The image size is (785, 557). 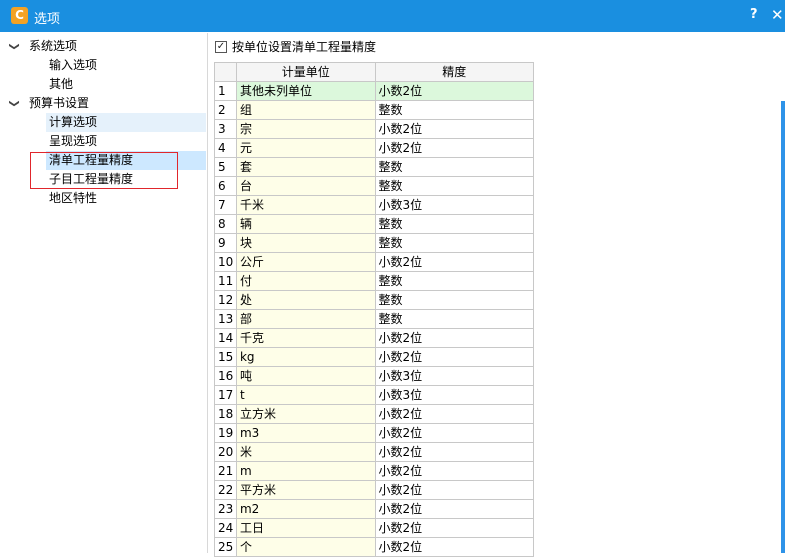 I want to click on unit-cell: 台, so click(x=306, y=186).